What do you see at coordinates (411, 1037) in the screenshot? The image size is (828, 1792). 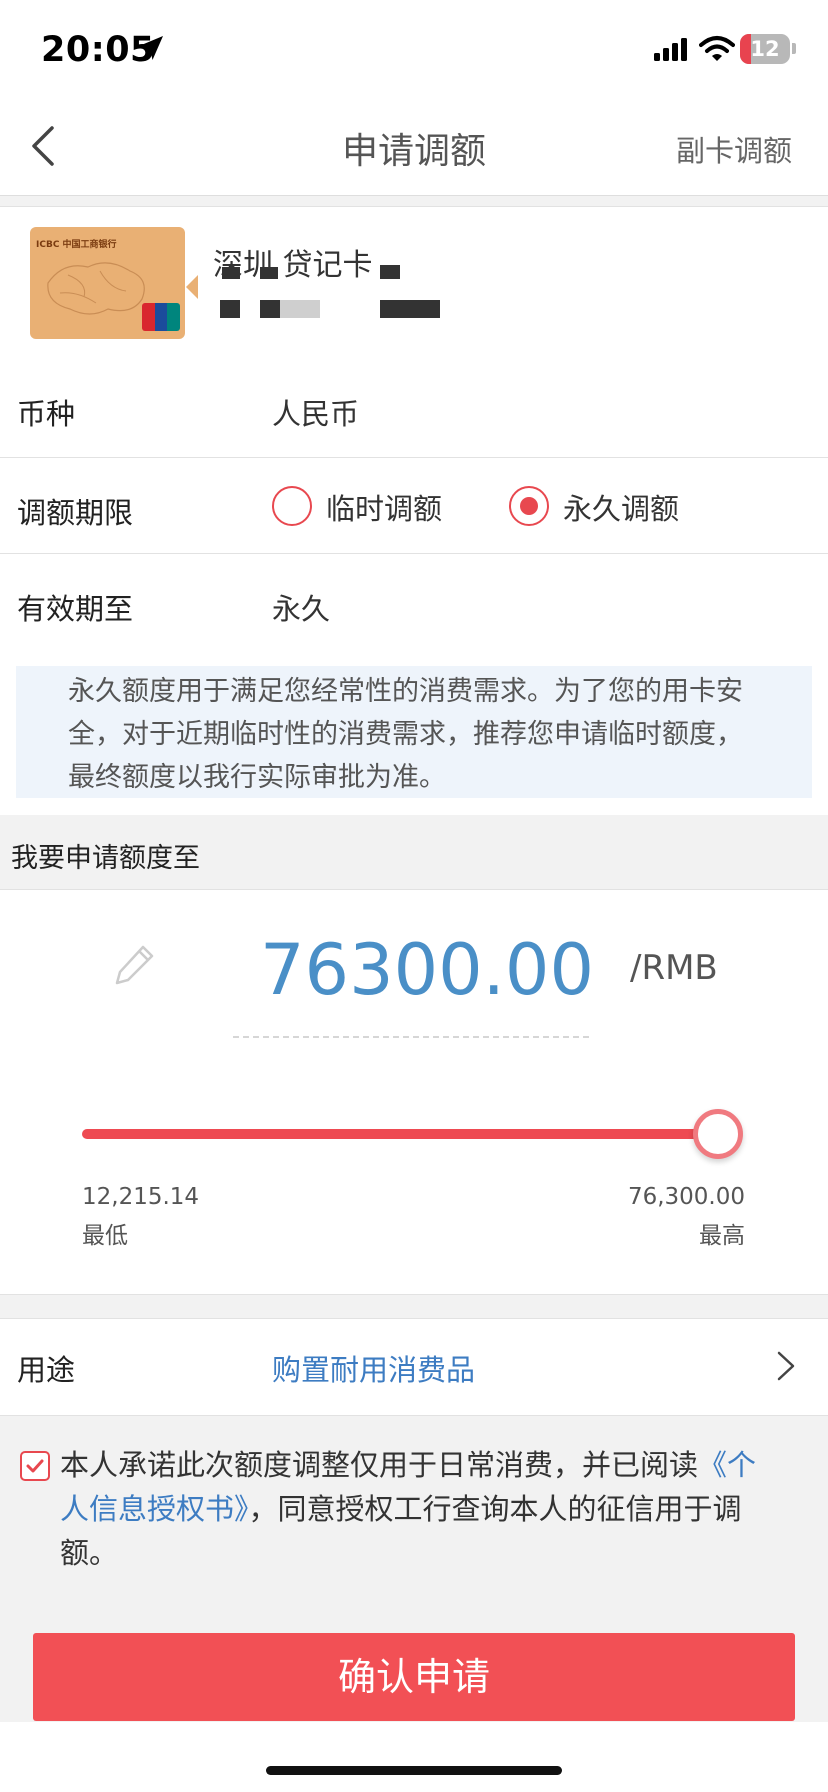 I see `amount-underline` at bounding box center [411, 1037].